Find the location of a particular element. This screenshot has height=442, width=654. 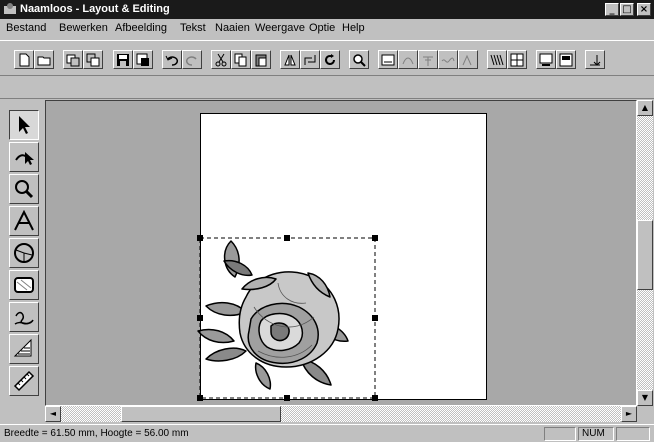

copy-icon is located at coordinates (241, 59).